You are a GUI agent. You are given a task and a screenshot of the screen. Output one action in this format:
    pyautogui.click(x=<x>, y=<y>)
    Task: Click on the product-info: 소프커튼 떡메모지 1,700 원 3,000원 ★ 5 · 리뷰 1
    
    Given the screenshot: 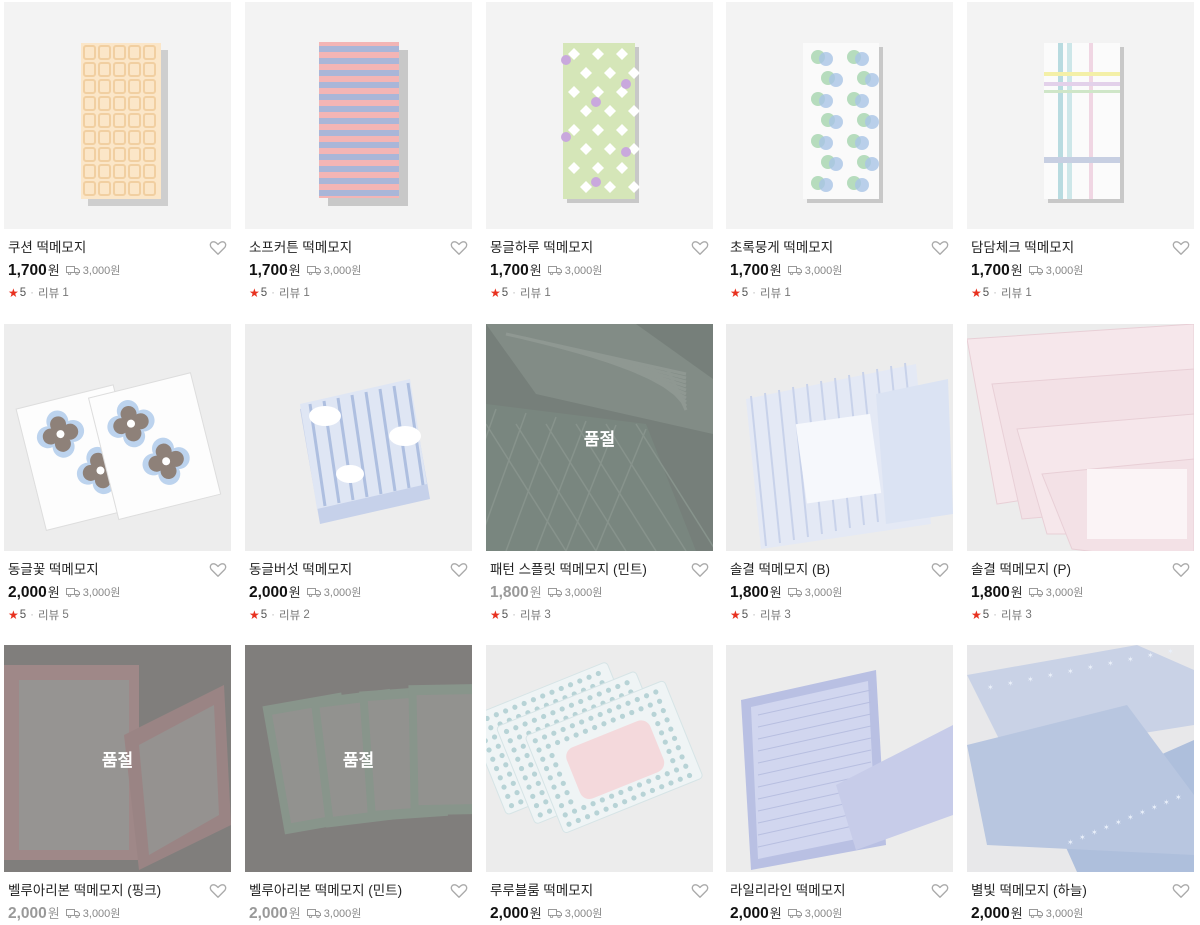 What is the action you would take?
    pyautogui.click(x=358, y=265)
    